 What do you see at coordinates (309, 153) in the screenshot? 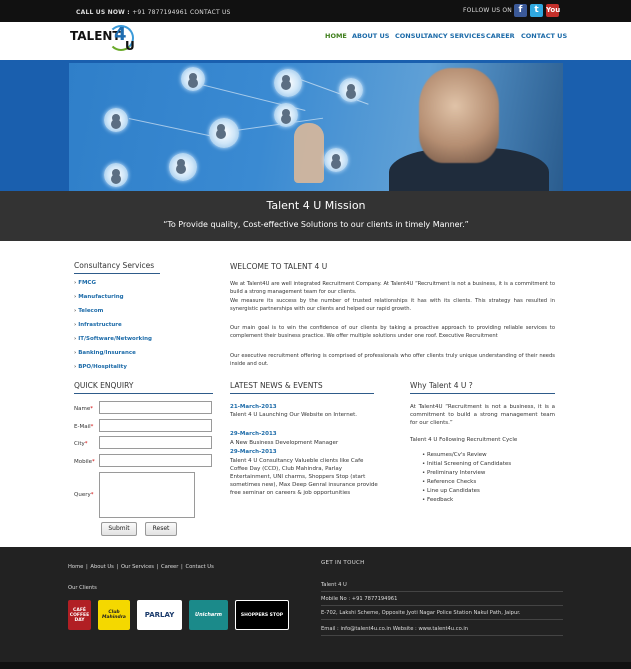
I see `pointing-hand` at bounding box center [309, 153].